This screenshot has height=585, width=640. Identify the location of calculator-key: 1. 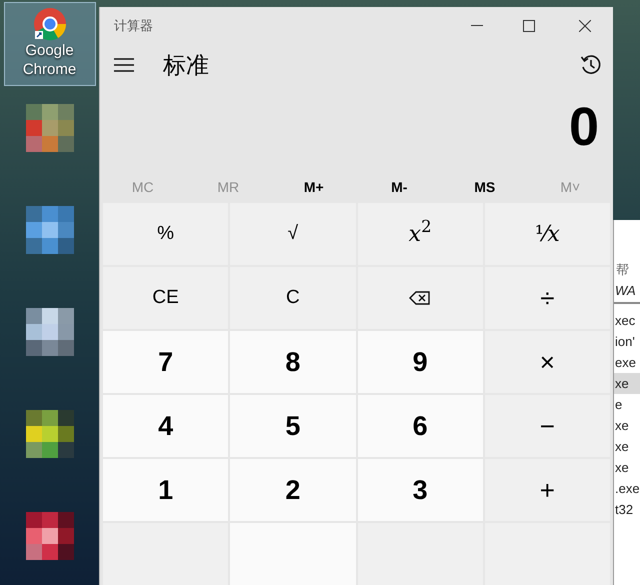
(165, 490).